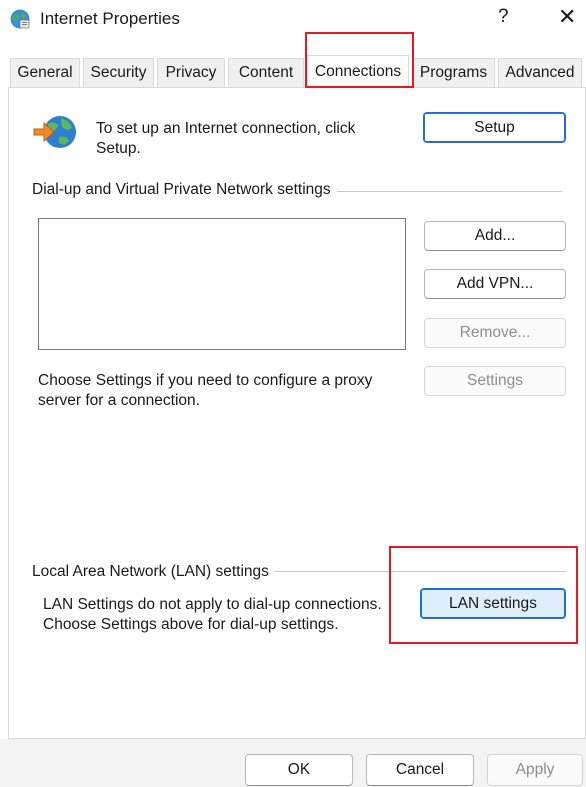  Describe the element at coordinates (503, 17) in the screenshot. I see `help-button: ?` at that location.